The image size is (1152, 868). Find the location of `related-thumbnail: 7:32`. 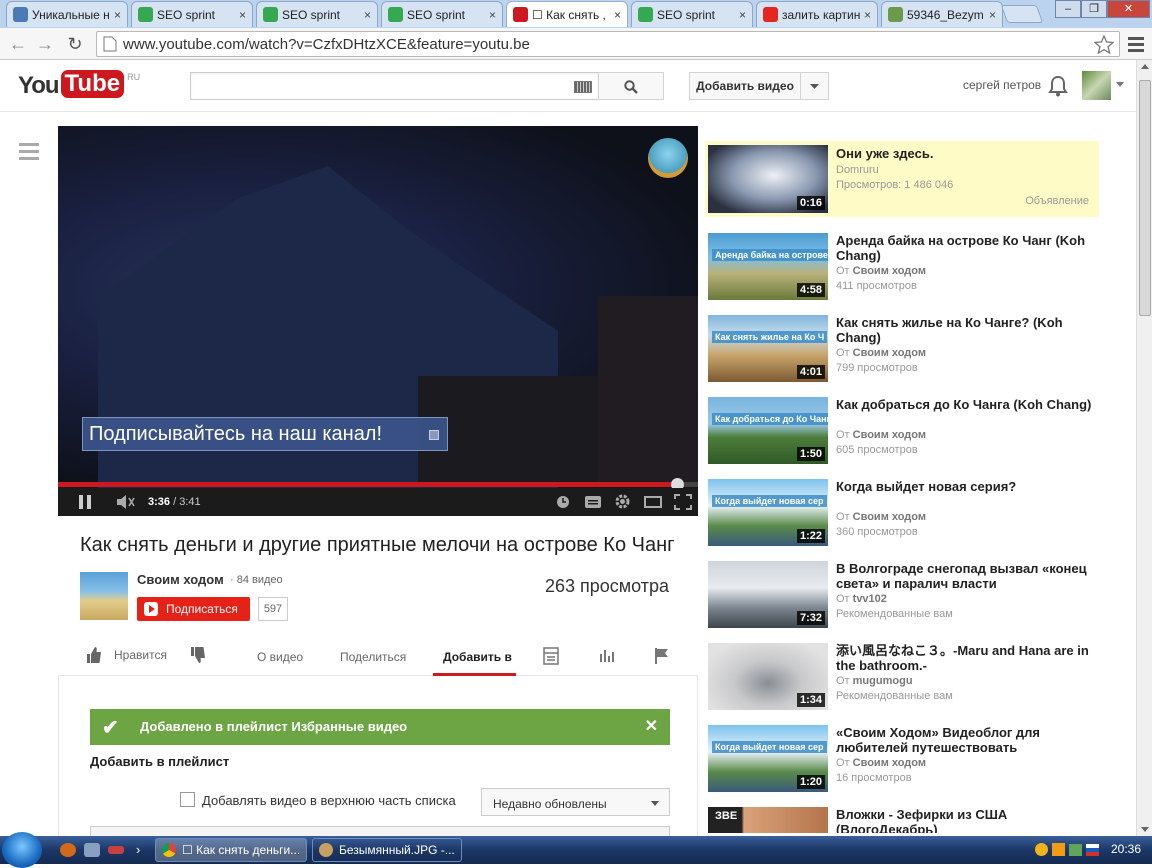

related-thumbnail: 7:32 is located at coordinates (768, 594).